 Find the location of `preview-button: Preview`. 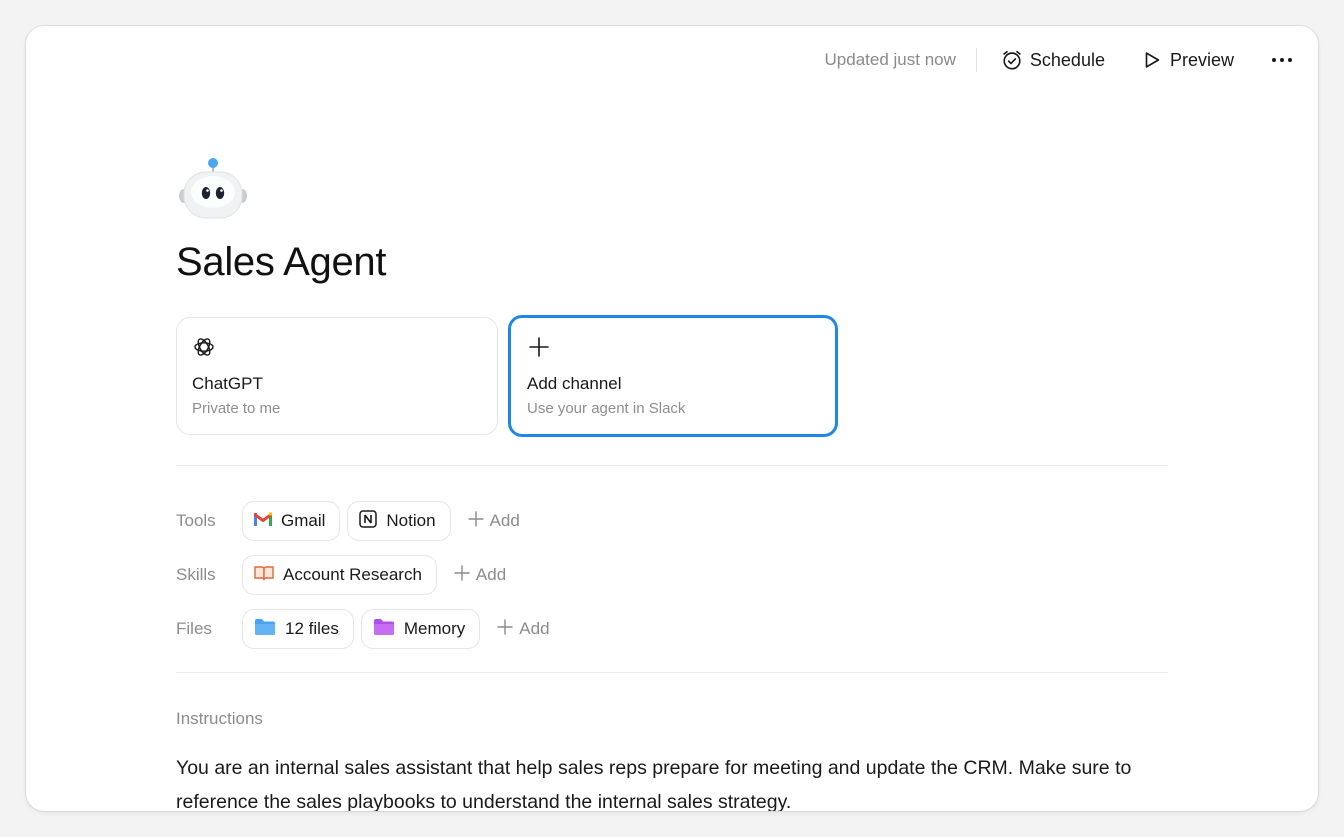

preview-button: Preview is located at coordinates (1187, 60).